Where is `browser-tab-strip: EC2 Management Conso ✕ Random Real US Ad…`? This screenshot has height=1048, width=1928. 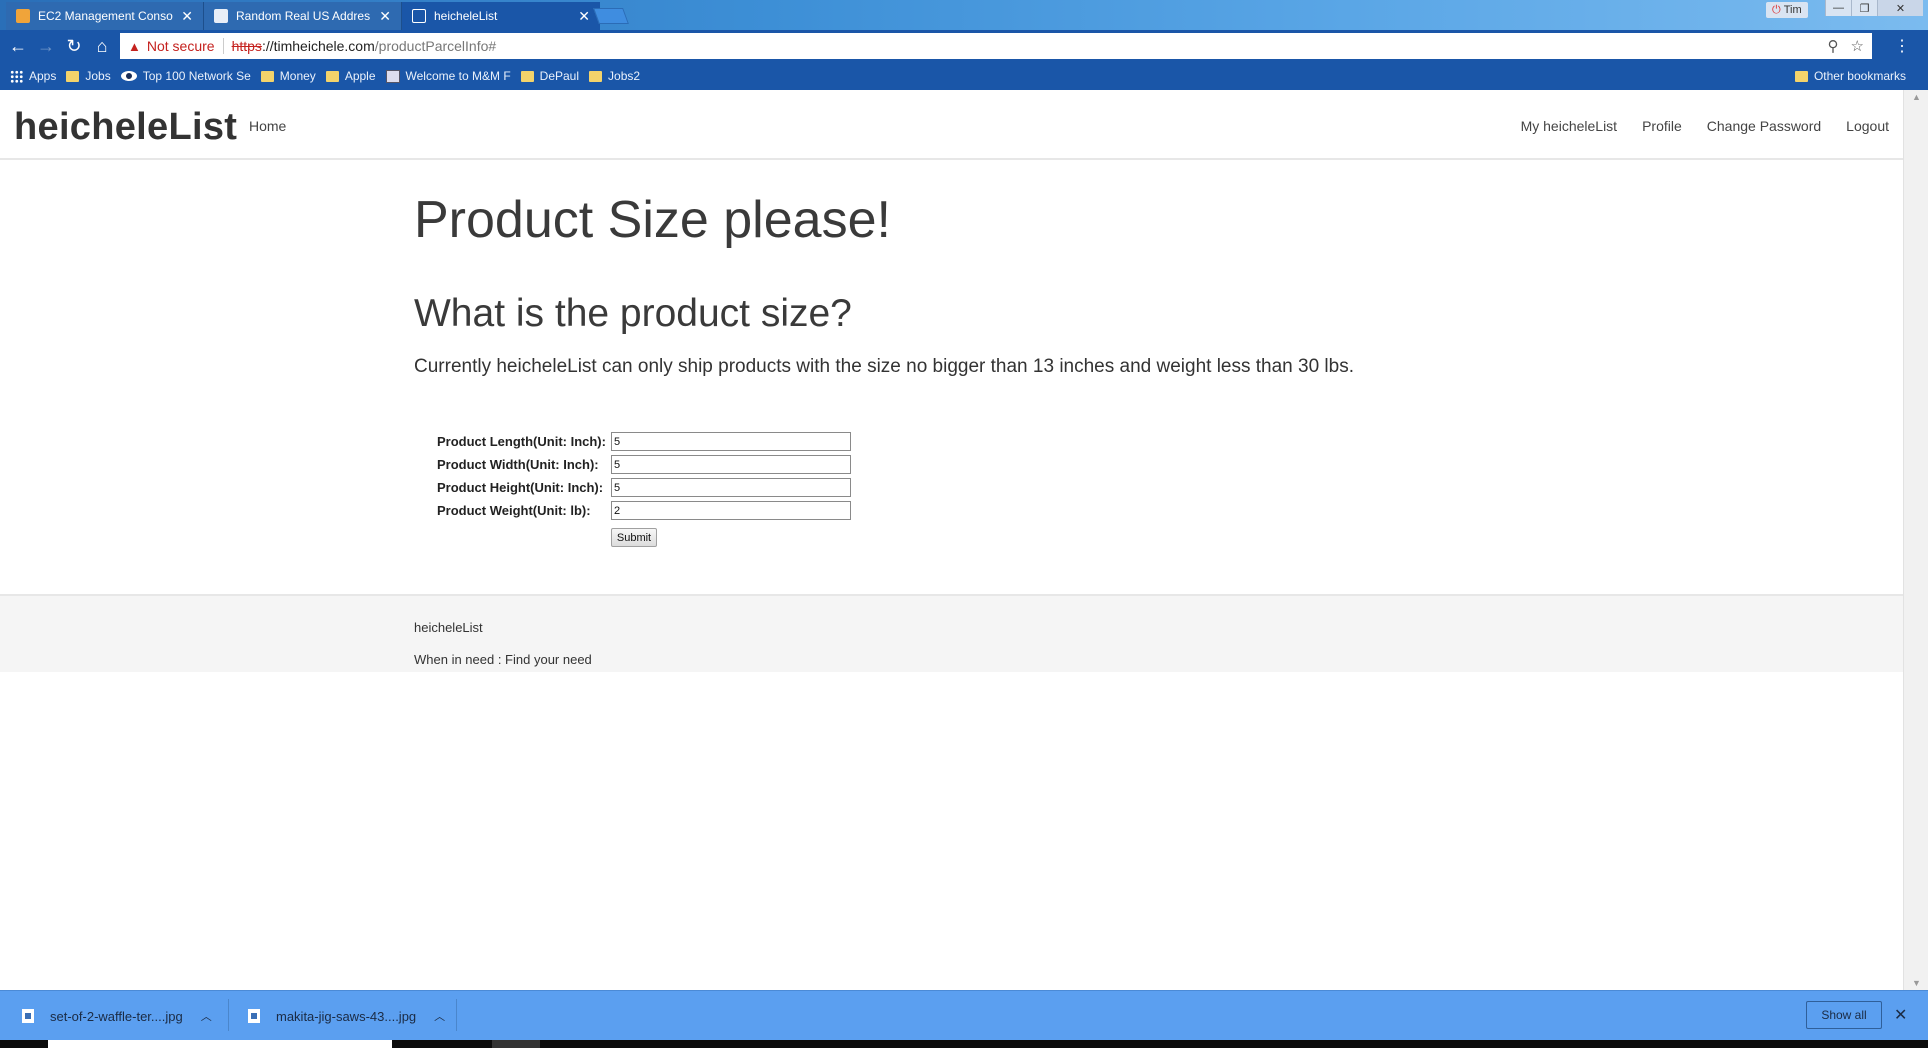 browser-tab-strip: EC2 Management Conso ✕ Random Real US Ad… is located at coordinates (964, 15).